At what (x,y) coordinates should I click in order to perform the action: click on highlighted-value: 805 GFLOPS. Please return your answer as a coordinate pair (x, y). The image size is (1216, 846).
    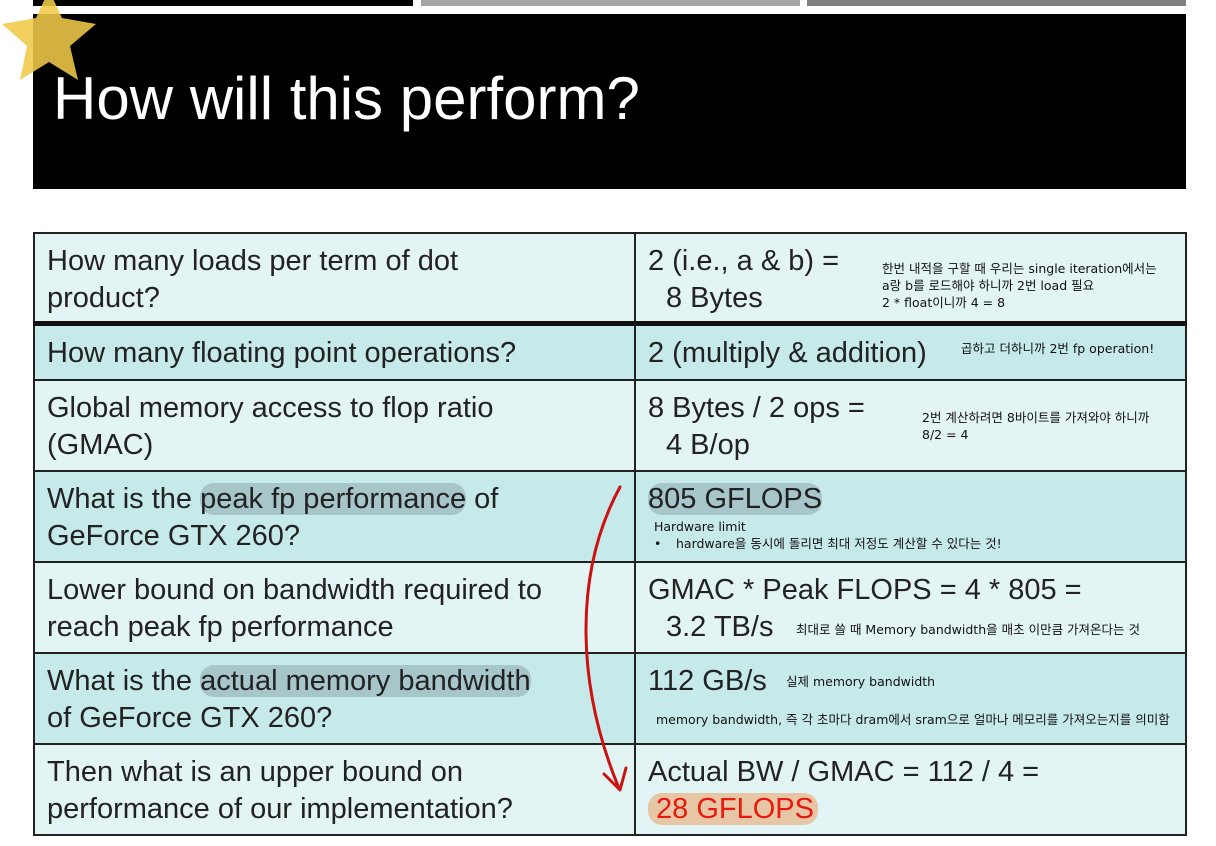
    Looking at the image, I should click on (735, 499).